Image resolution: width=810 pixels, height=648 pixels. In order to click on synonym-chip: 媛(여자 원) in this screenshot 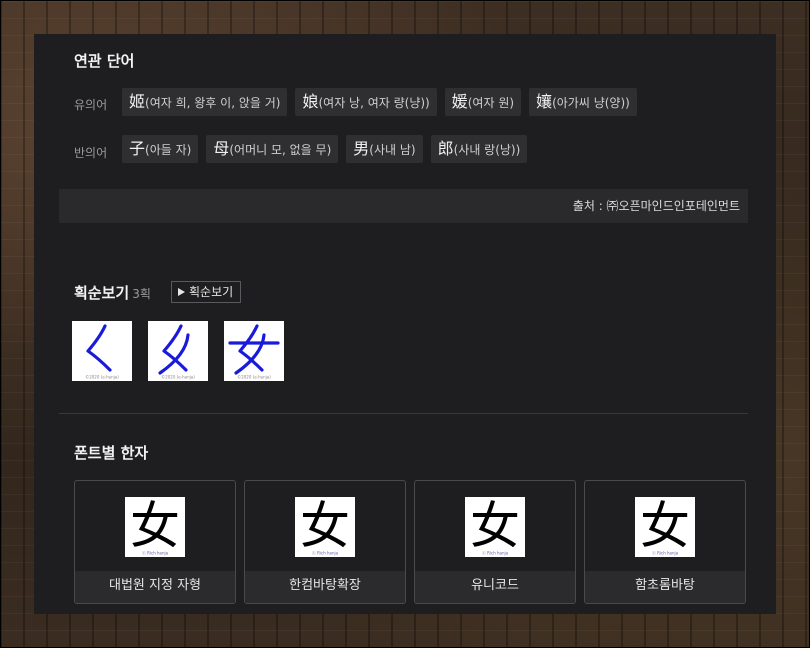, I will do `click(483, 102)`.